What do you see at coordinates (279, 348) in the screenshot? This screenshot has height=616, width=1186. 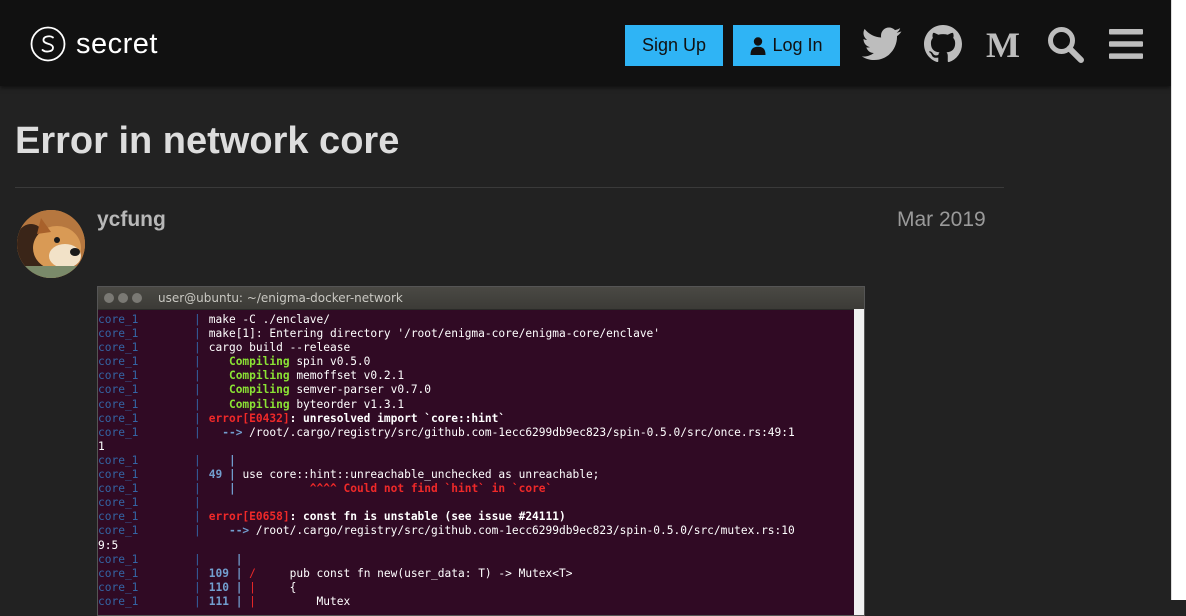 I see `terminal-text: cargo build --release` at bounding box center [279, 348].